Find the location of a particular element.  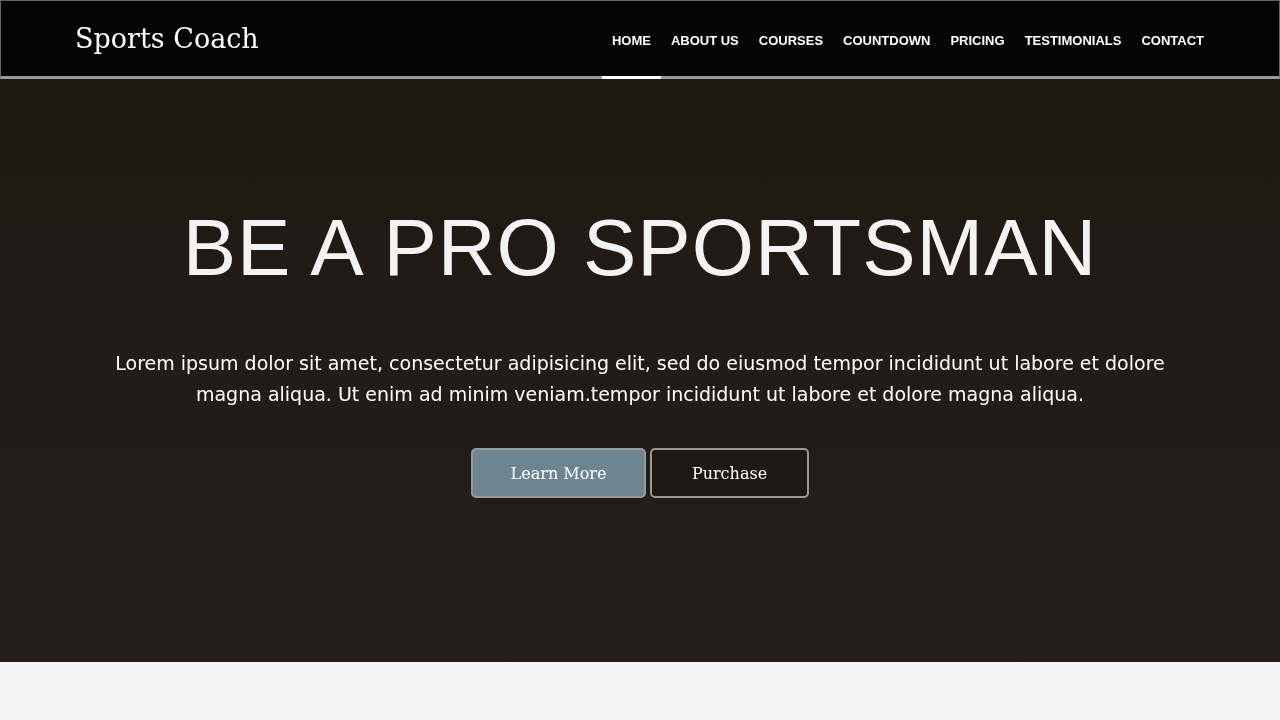

nav-link: ABOUT US is located at coordinates (704, 40).